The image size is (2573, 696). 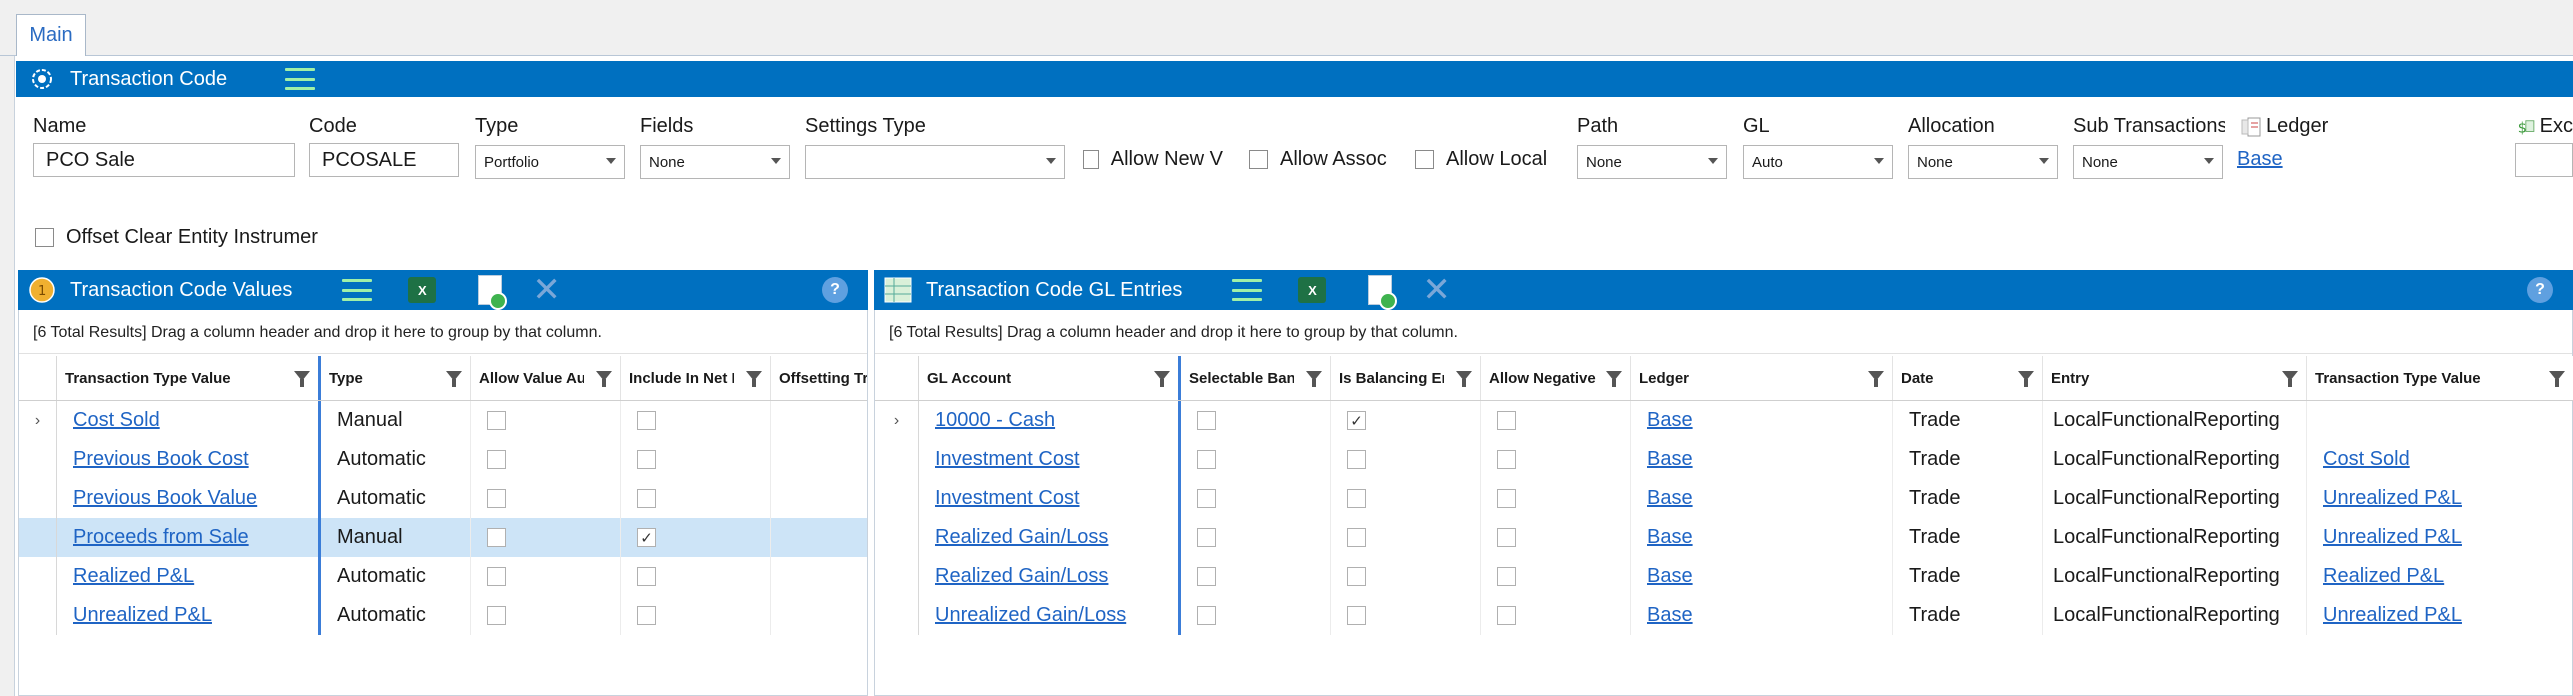 I want to click on gl-account-link: Unrealized Gain/Loss, so click(x=1030, y=615).